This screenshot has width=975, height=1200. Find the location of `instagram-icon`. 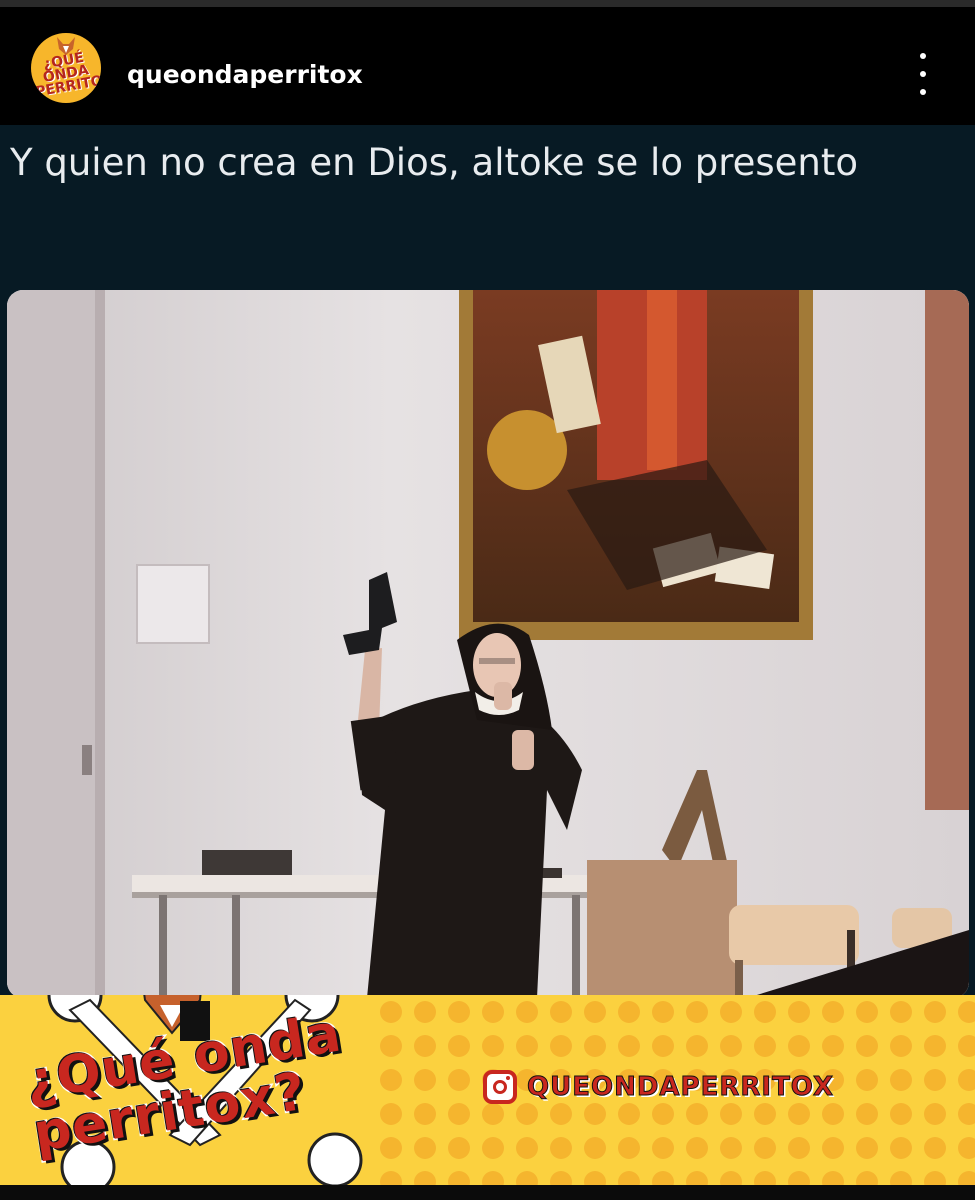

instagram-icon is located at coordinates (500, 1087).